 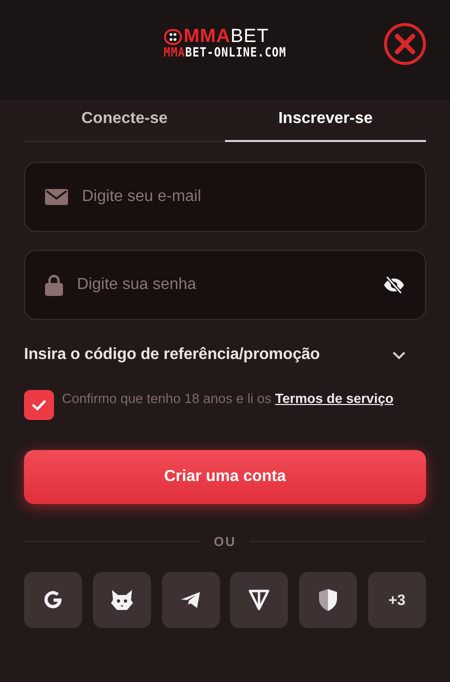 I want to click on tab: Inscrever-se, so click(x=325, y=122).